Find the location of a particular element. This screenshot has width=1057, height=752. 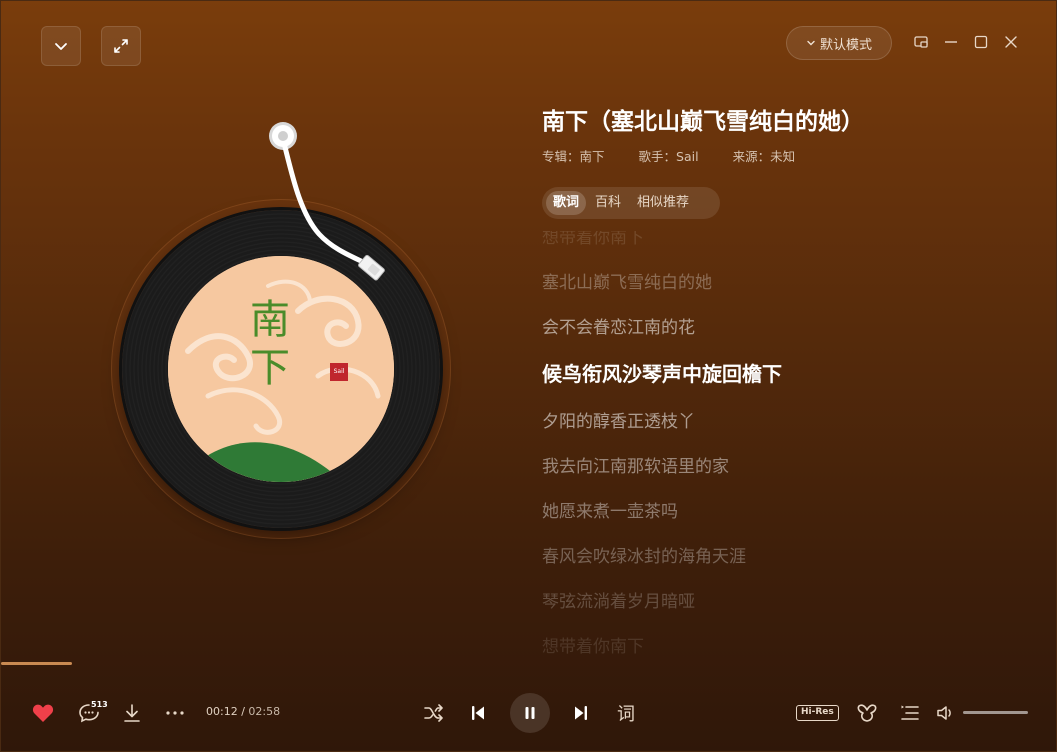

display-mode-label: 默认模式 is located at coordinates (845, 45).